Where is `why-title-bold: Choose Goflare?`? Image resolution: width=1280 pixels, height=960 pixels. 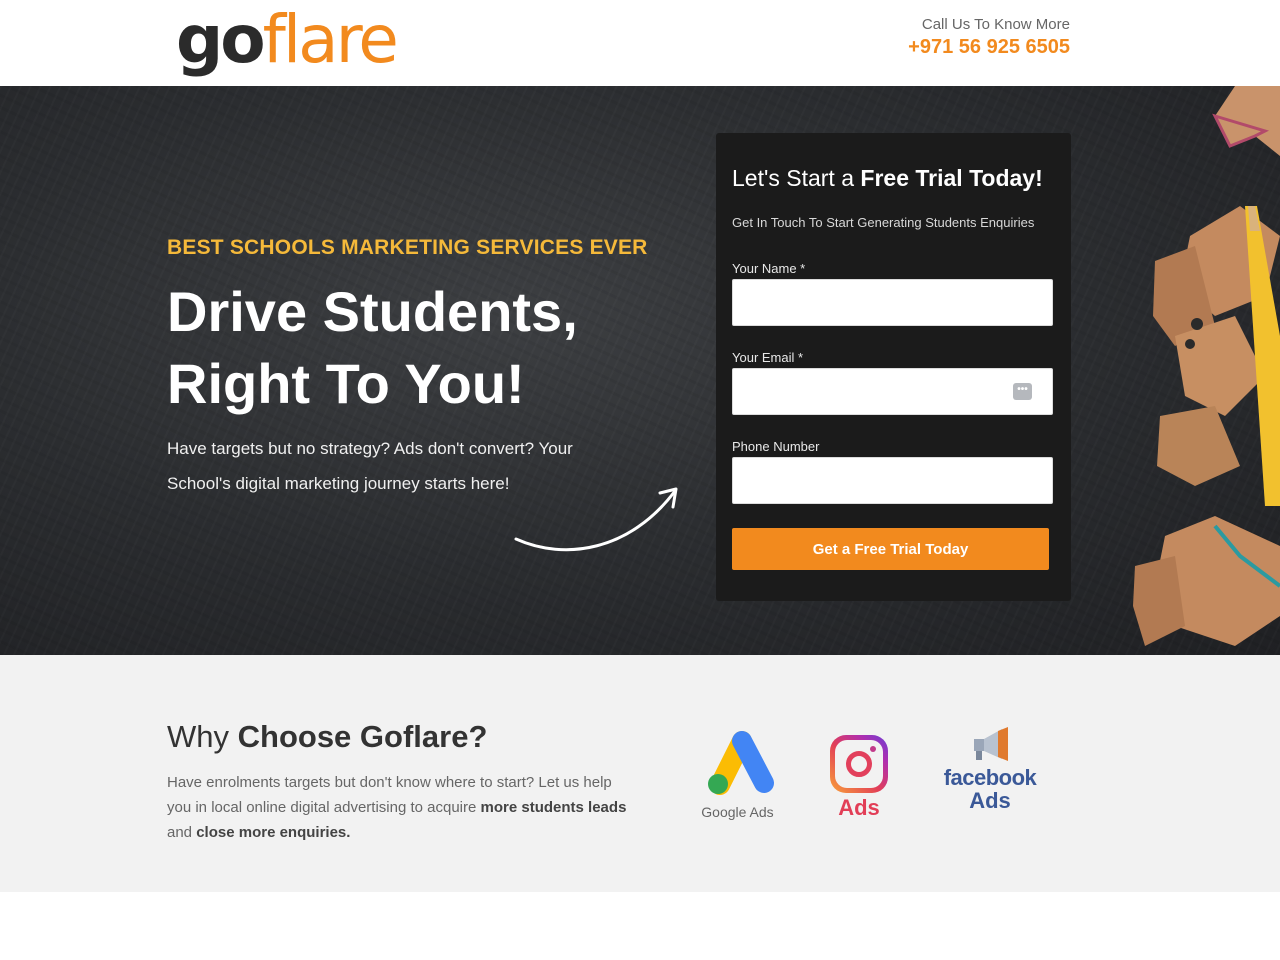
why-title-bold: Choose Goflare? is located at coordinates (362, 736).